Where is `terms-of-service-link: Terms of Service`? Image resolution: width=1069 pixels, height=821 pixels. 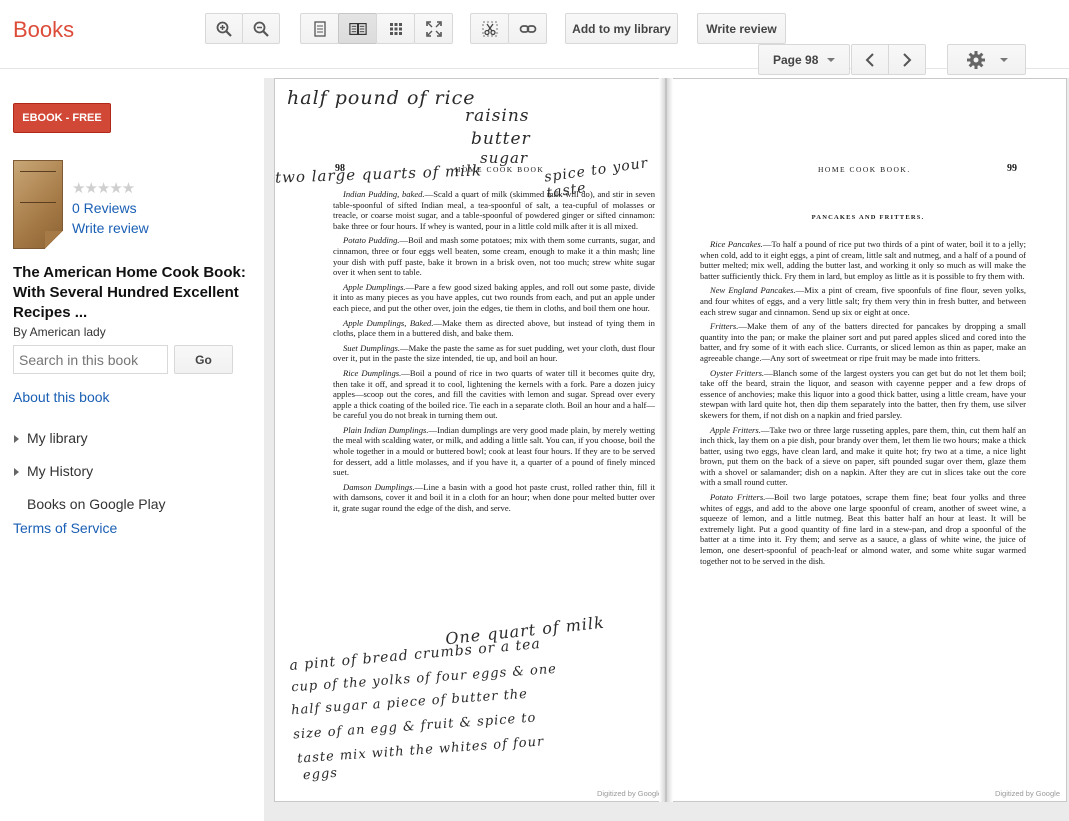 terms-of-service-link: Terms of Service is located at coordinates (65, 528).